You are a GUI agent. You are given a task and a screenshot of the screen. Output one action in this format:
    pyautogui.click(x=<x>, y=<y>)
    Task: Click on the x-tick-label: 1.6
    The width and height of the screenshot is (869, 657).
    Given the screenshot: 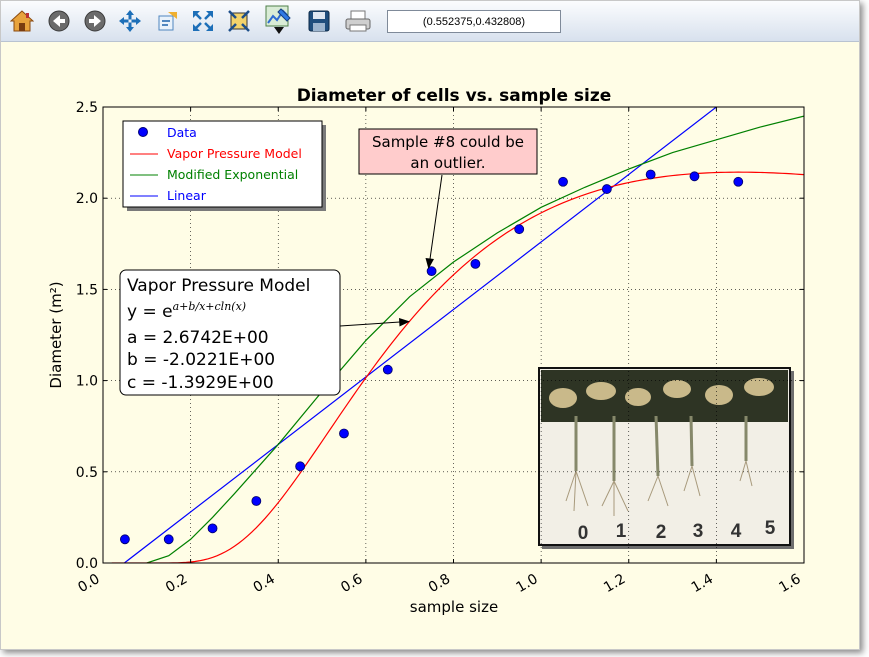 What is the action you would take?
    pyautogui.click(x=789, y=583)
    